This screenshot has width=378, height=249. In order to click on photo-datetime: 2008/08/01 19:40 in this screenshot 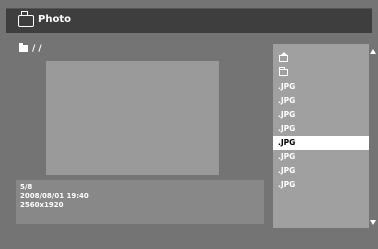, I will do `click(54, 196)`.